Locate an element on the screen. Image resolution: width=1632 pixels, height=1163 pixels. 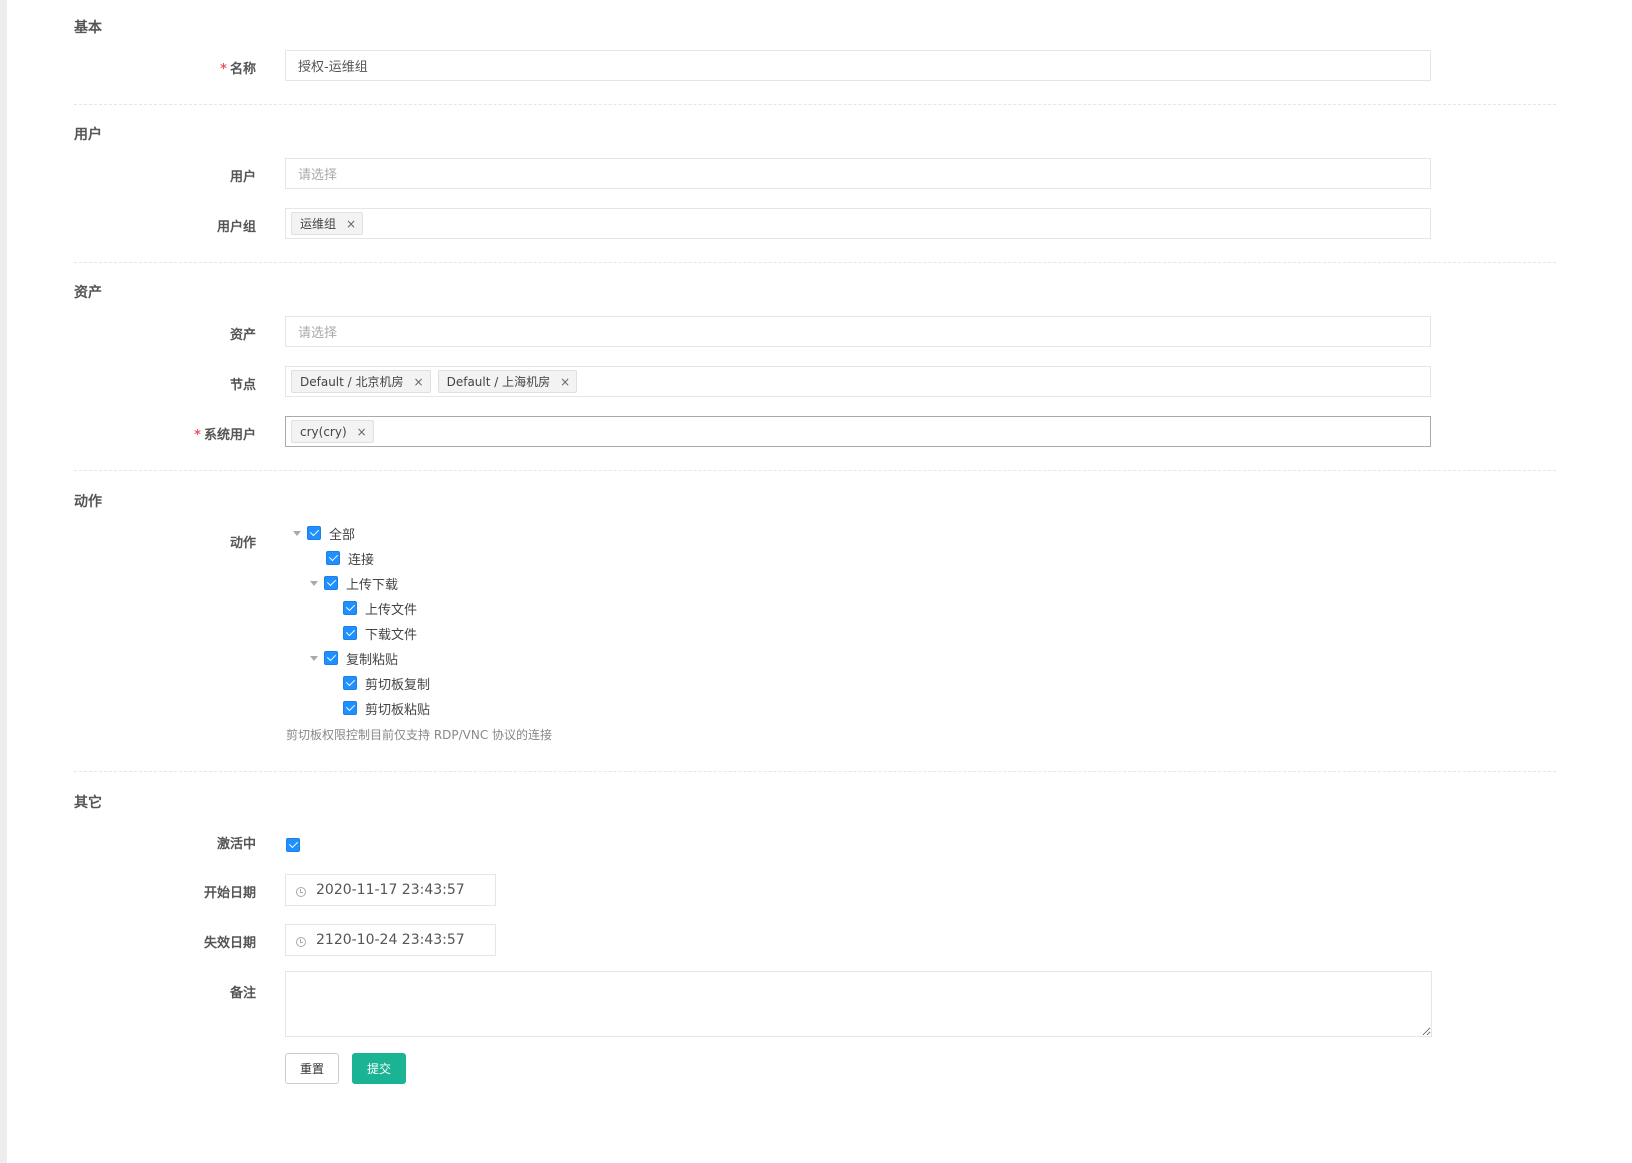
tree-node-label: 上传文件 is located at coordinates (391, 610).